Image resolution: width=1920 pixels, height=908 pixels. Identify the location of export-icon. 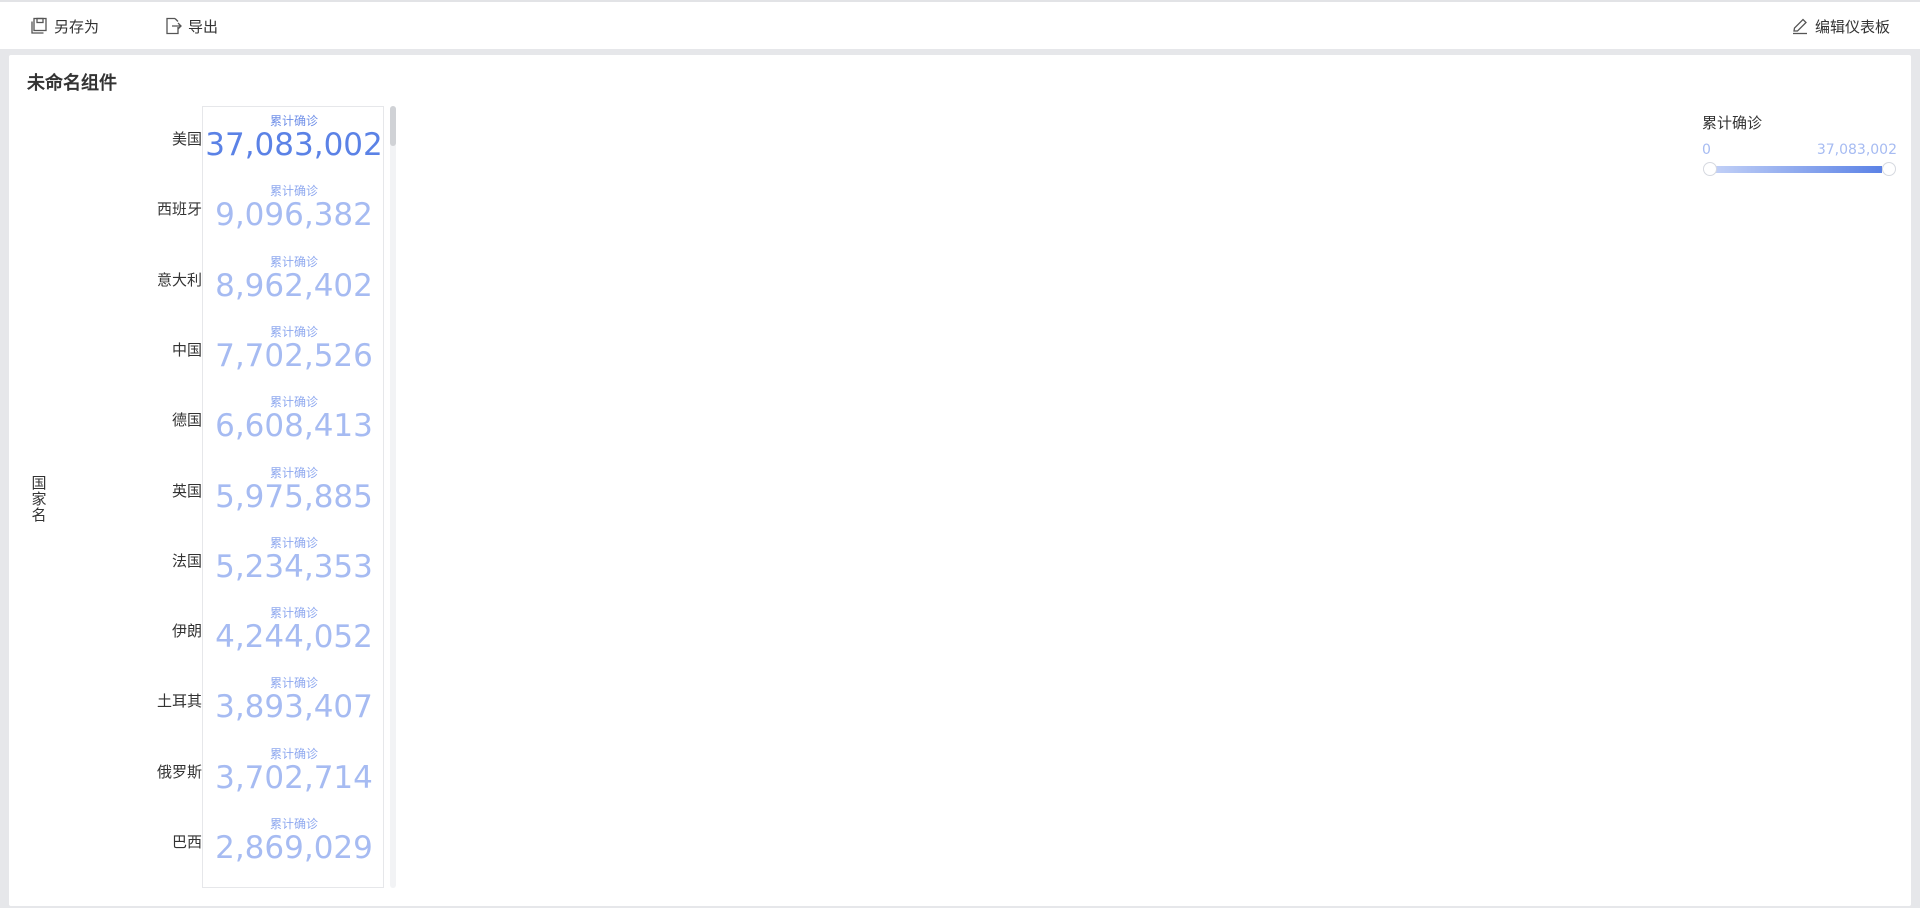
(174, 26).